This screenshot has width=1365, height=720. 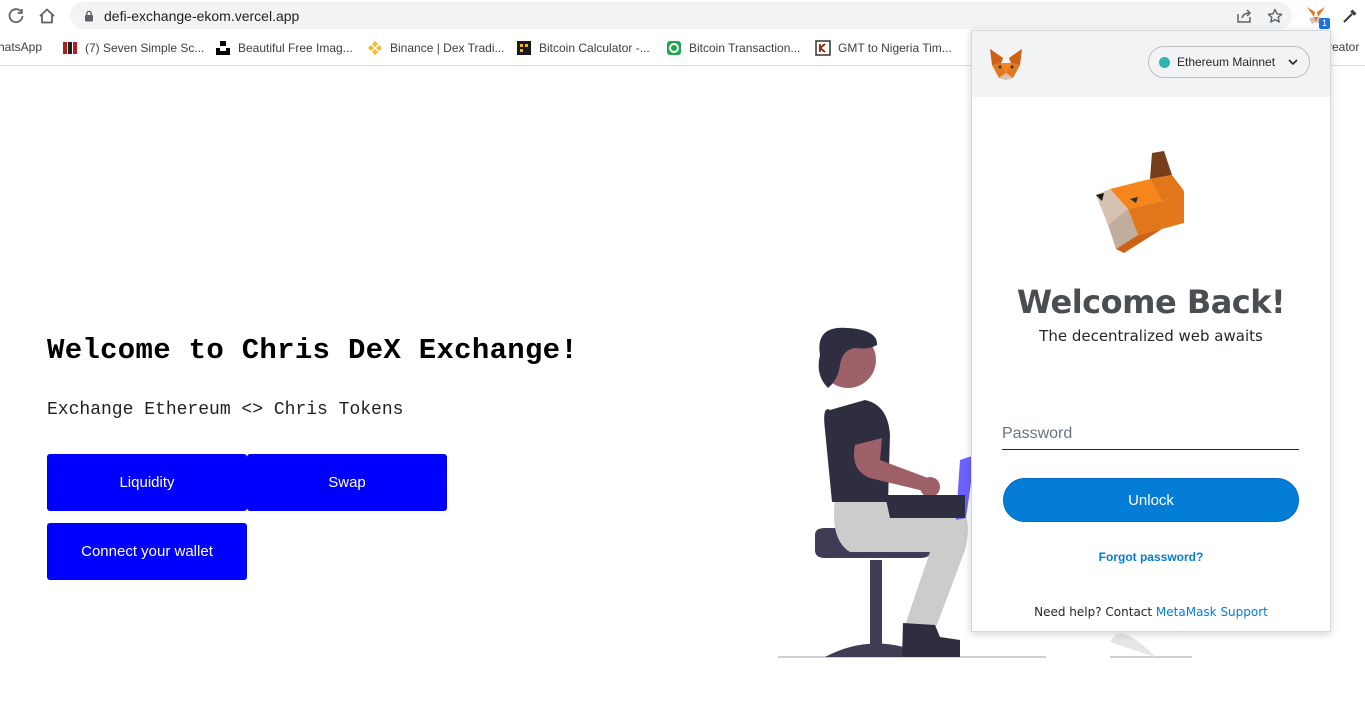 I want to click on password-input, so click(x=1150, y=434).